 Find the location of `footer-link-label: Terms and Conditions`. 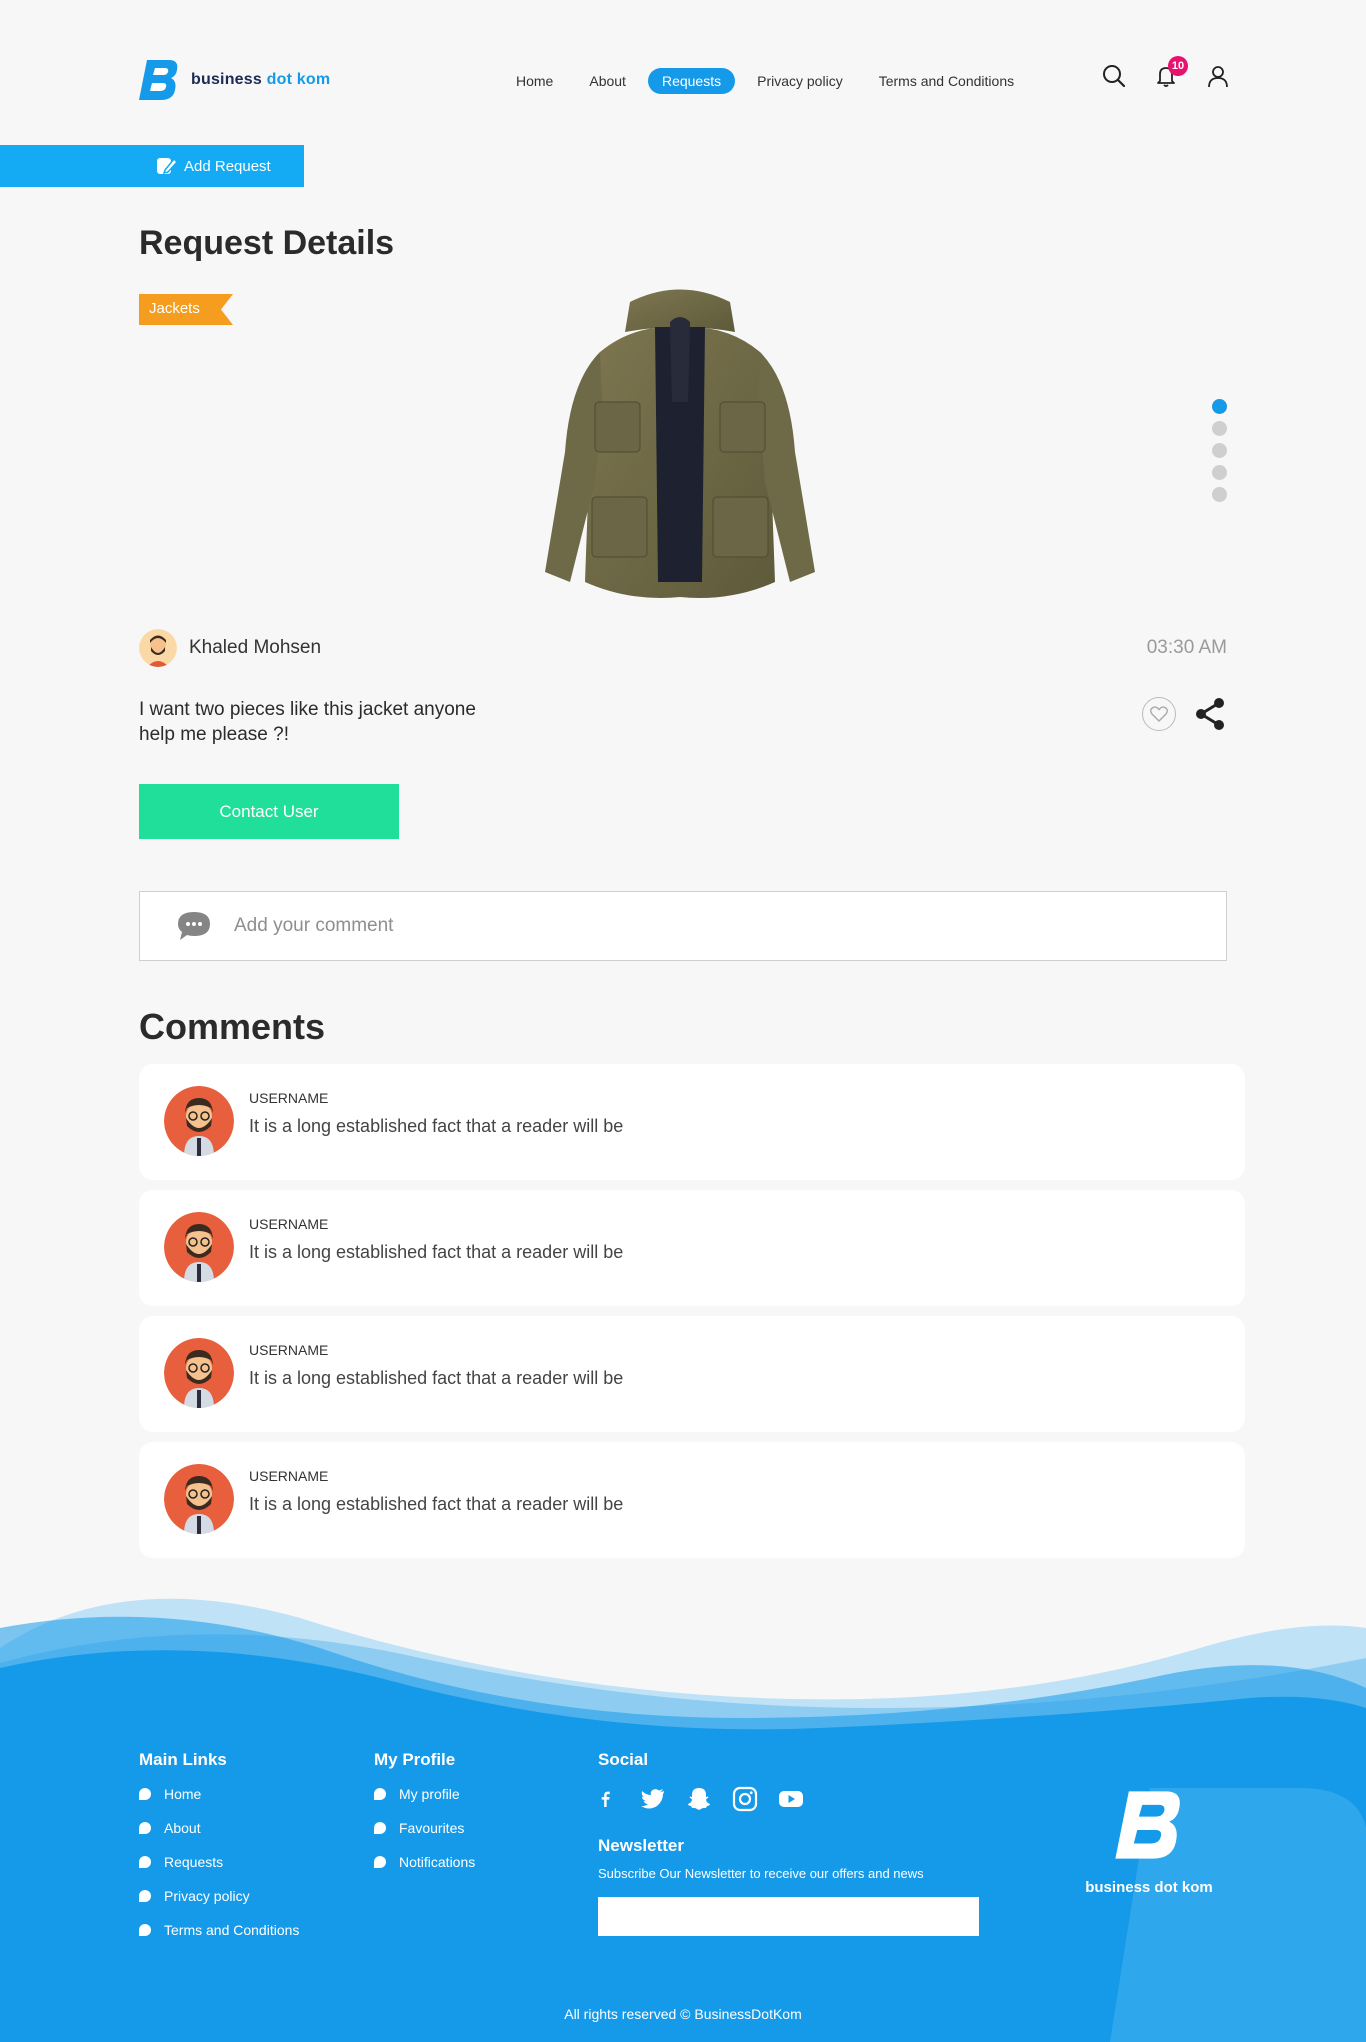

footer-link-label: Terms and Conditions is located at coordinates (232, 1930).